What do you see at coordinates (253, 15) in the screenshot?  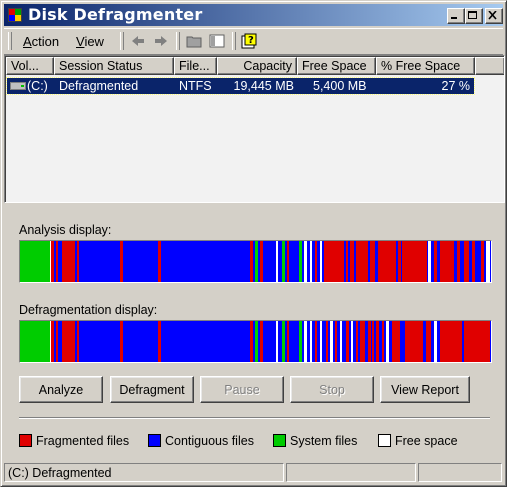 I see `title-bar: Disk Defragmenter` at bounding box center [253, 15].